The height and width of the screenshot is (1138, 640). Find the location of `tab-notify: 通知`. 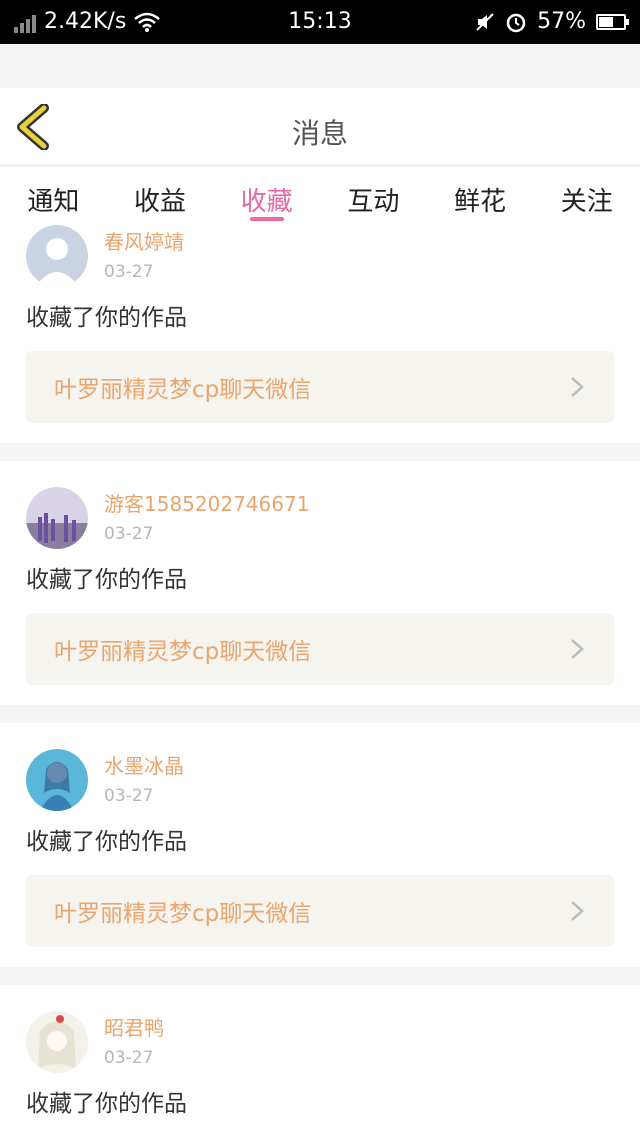

tab-notify: 通知 is located at coordinates (53, 196).